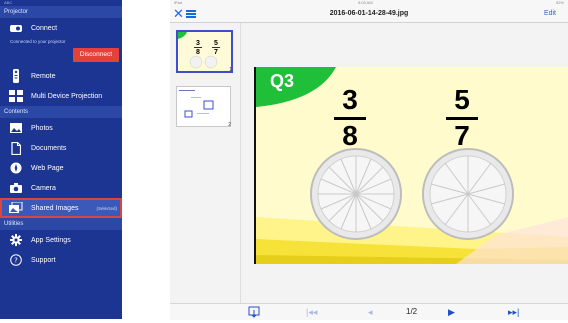 The height and width of the screenshot is (323, 568). I want to click on shared-images-icon, so click(16, 208).